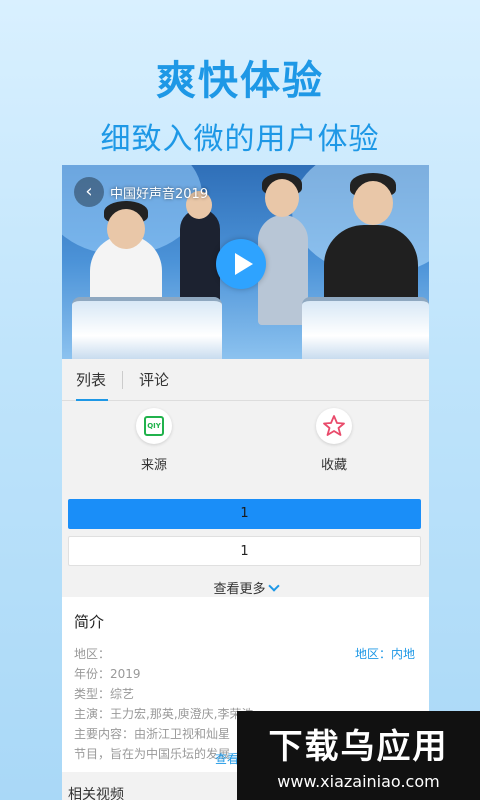 The image size is (480, 800). I want to click on episode-button-active: 1, so click(244, 514).